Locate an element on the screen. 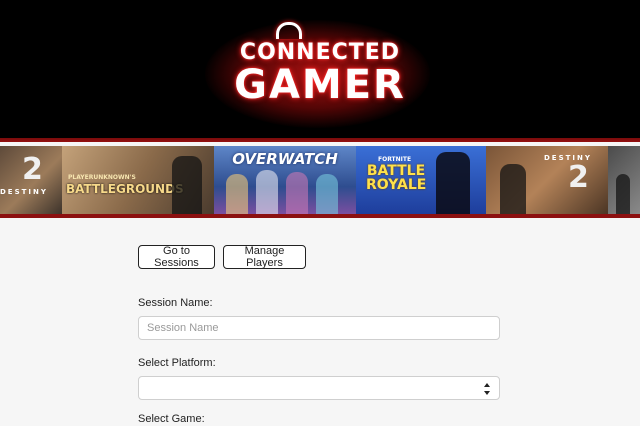 This screenshot has height=426, width=640. overwatch-title: OVERWATCH is located at coordinates (285, 159).